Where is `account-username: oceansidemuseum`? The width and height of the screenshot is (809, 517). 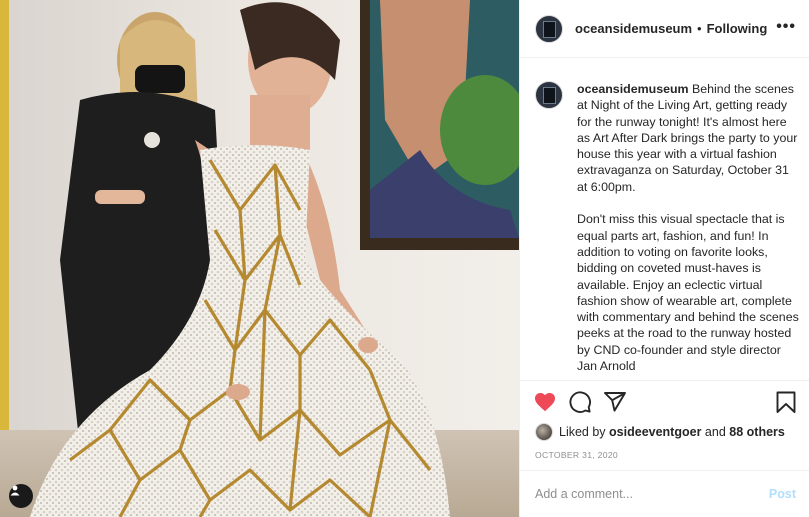
account-username: oceansidemuseum is located at coordinates (633, 28).